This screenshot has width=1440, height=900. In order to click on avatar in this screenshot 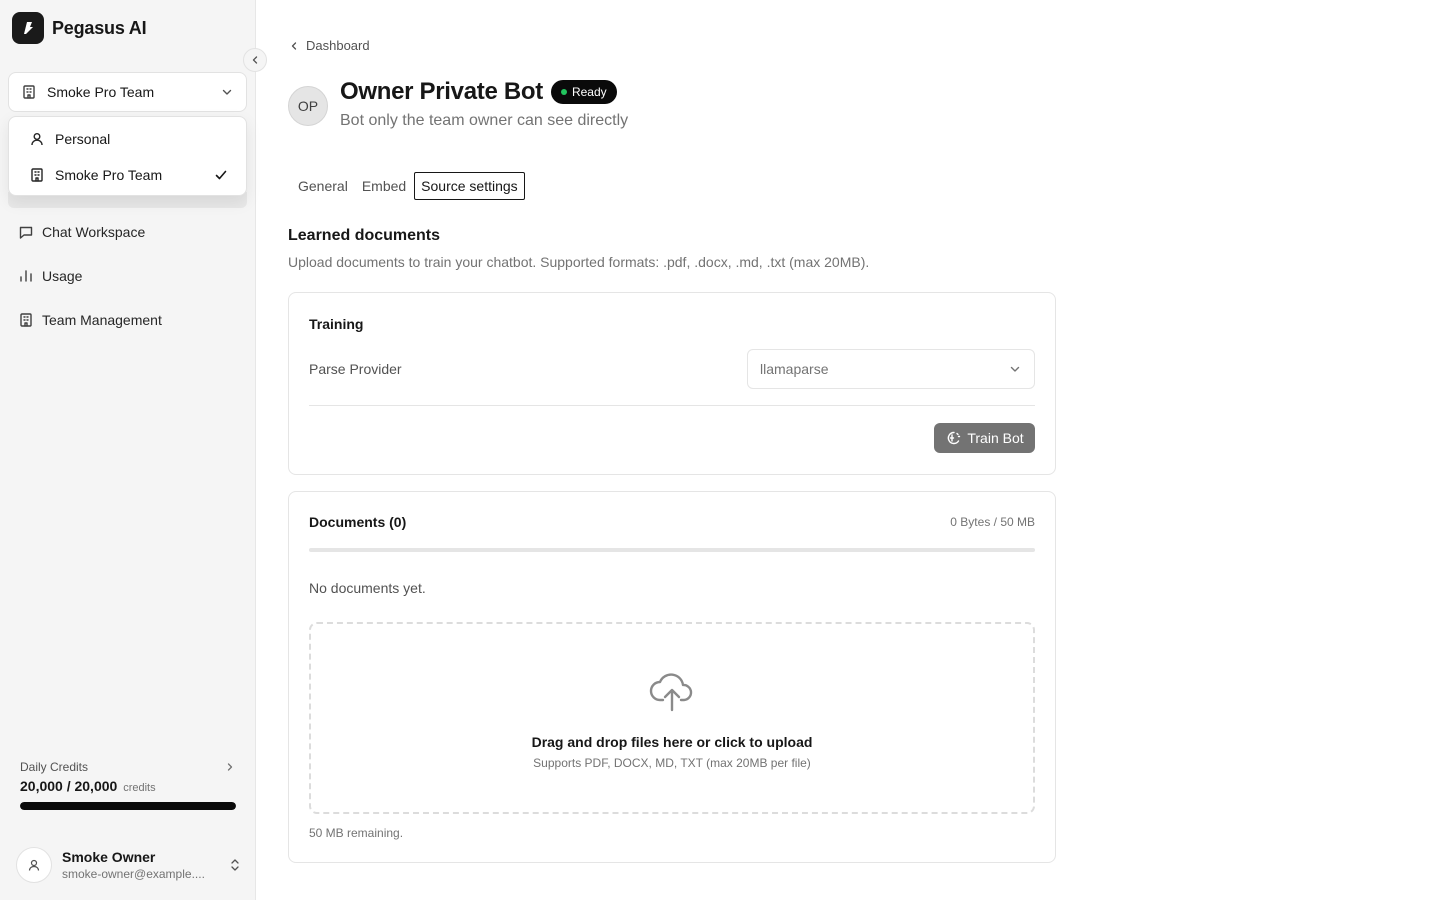, I will do `click(34, 865)`.